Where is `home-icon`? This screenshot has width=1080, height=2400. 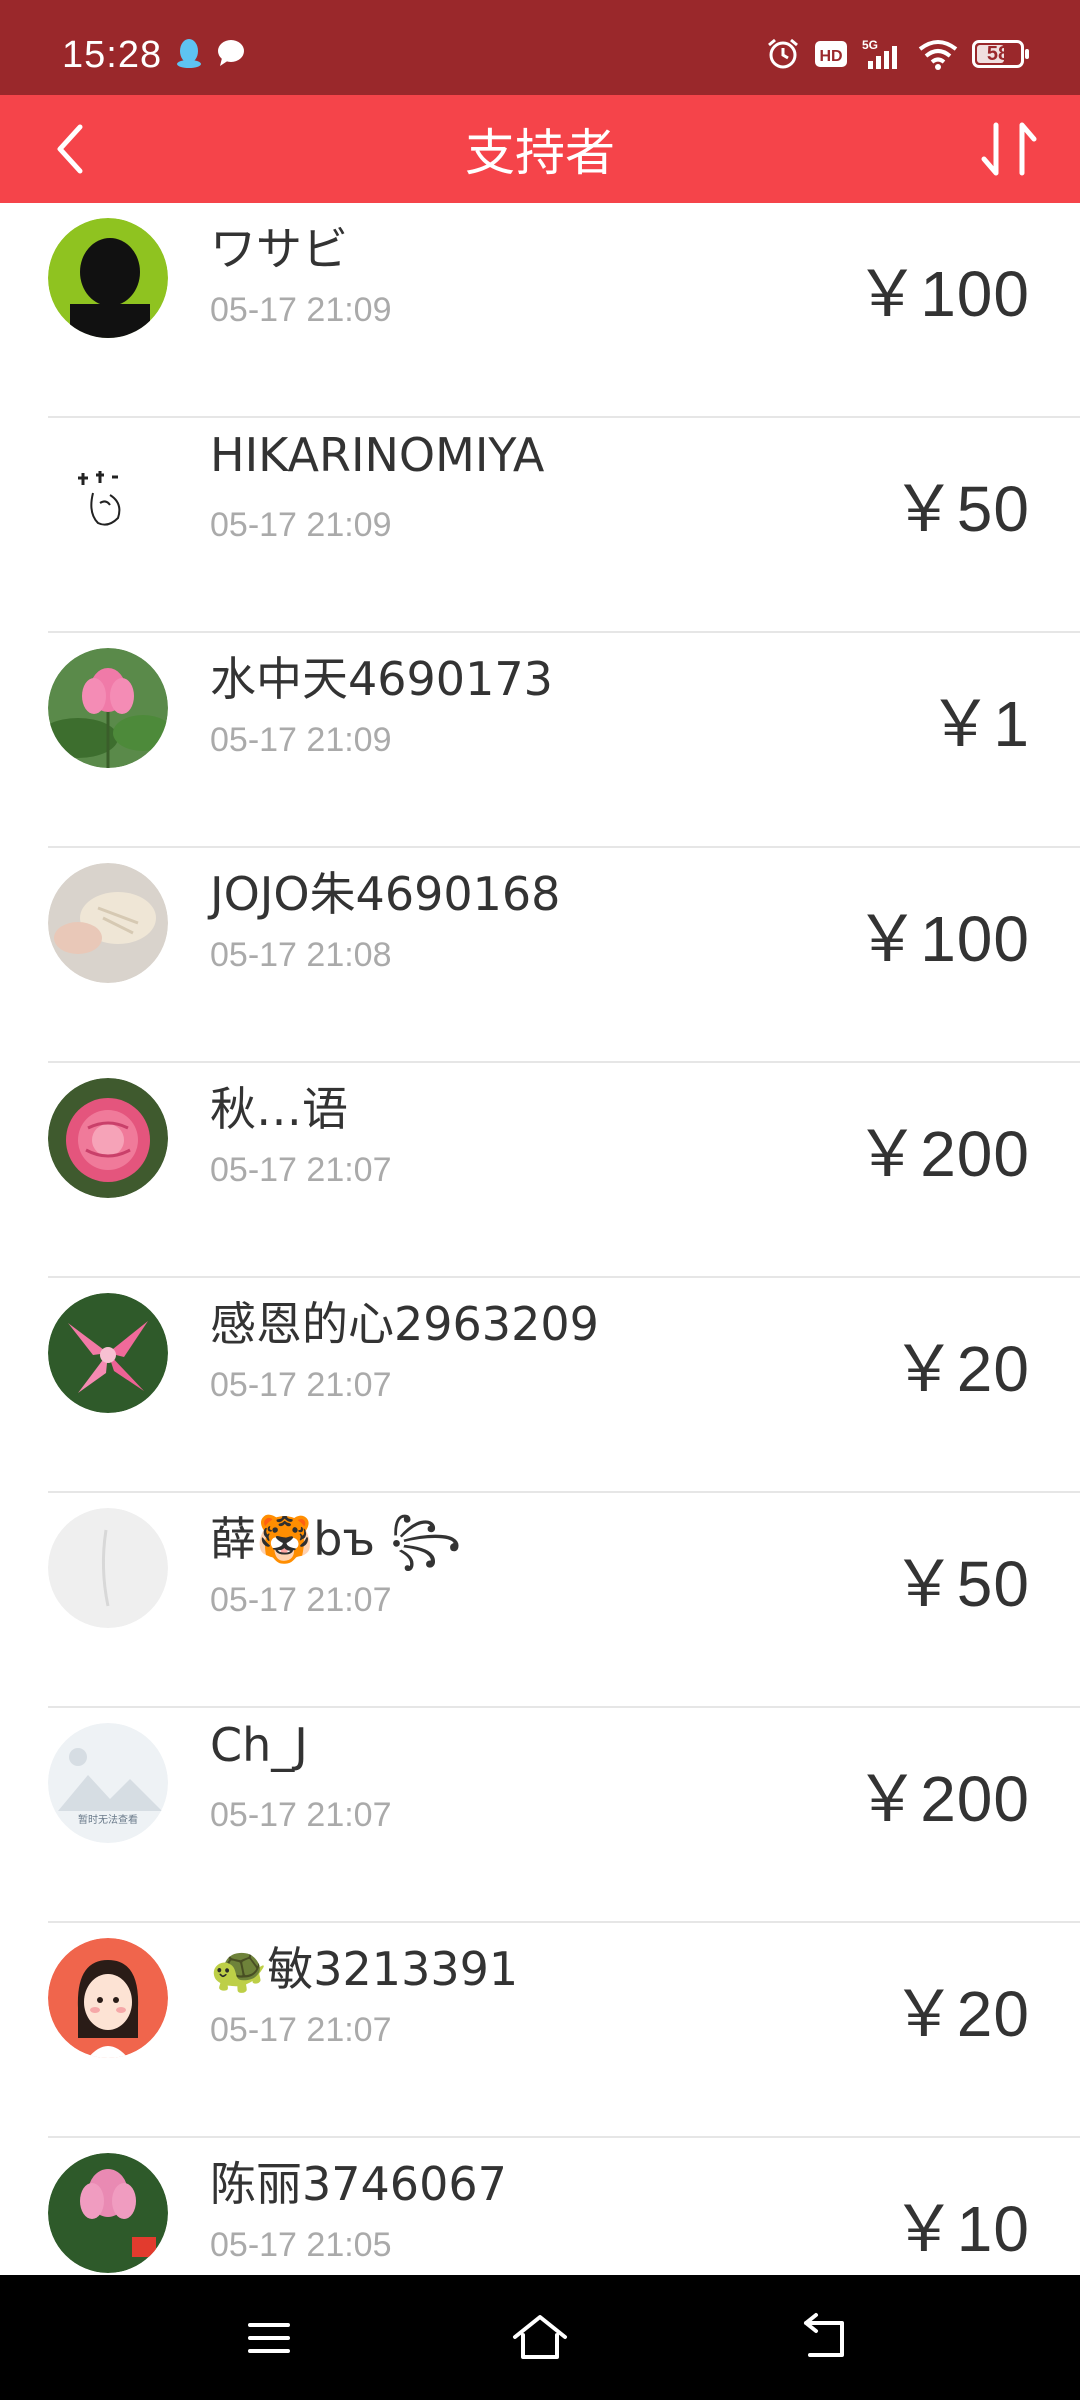
home-icon is located at coordinates (540, 2338).